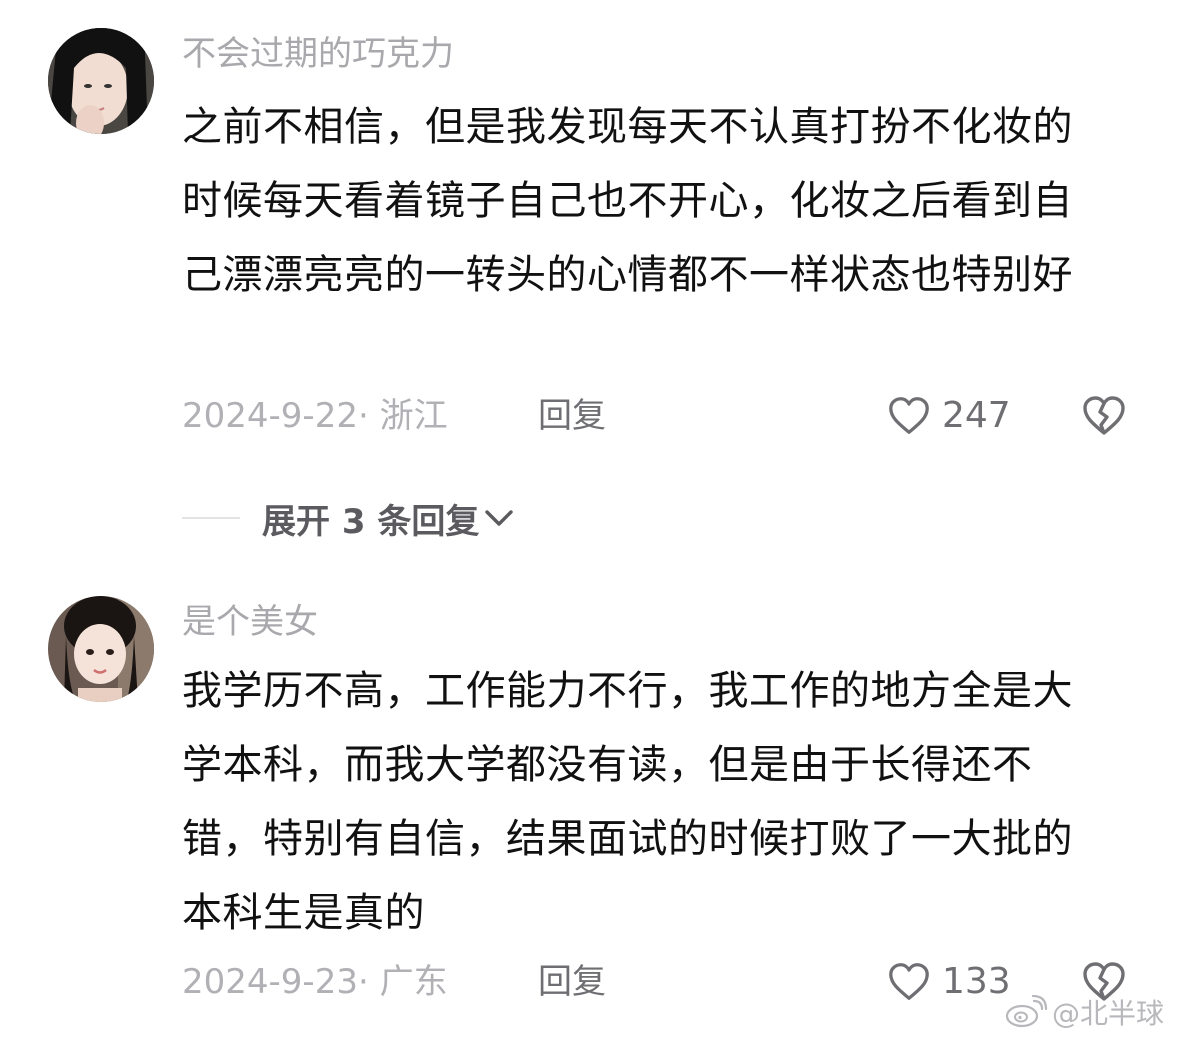 Image resolution: width=1179 pixels, height=1039 pixels. What do you see at coordinates (211, 518) in the screenshot?
I see `divider` at bounding box center [211, 518].